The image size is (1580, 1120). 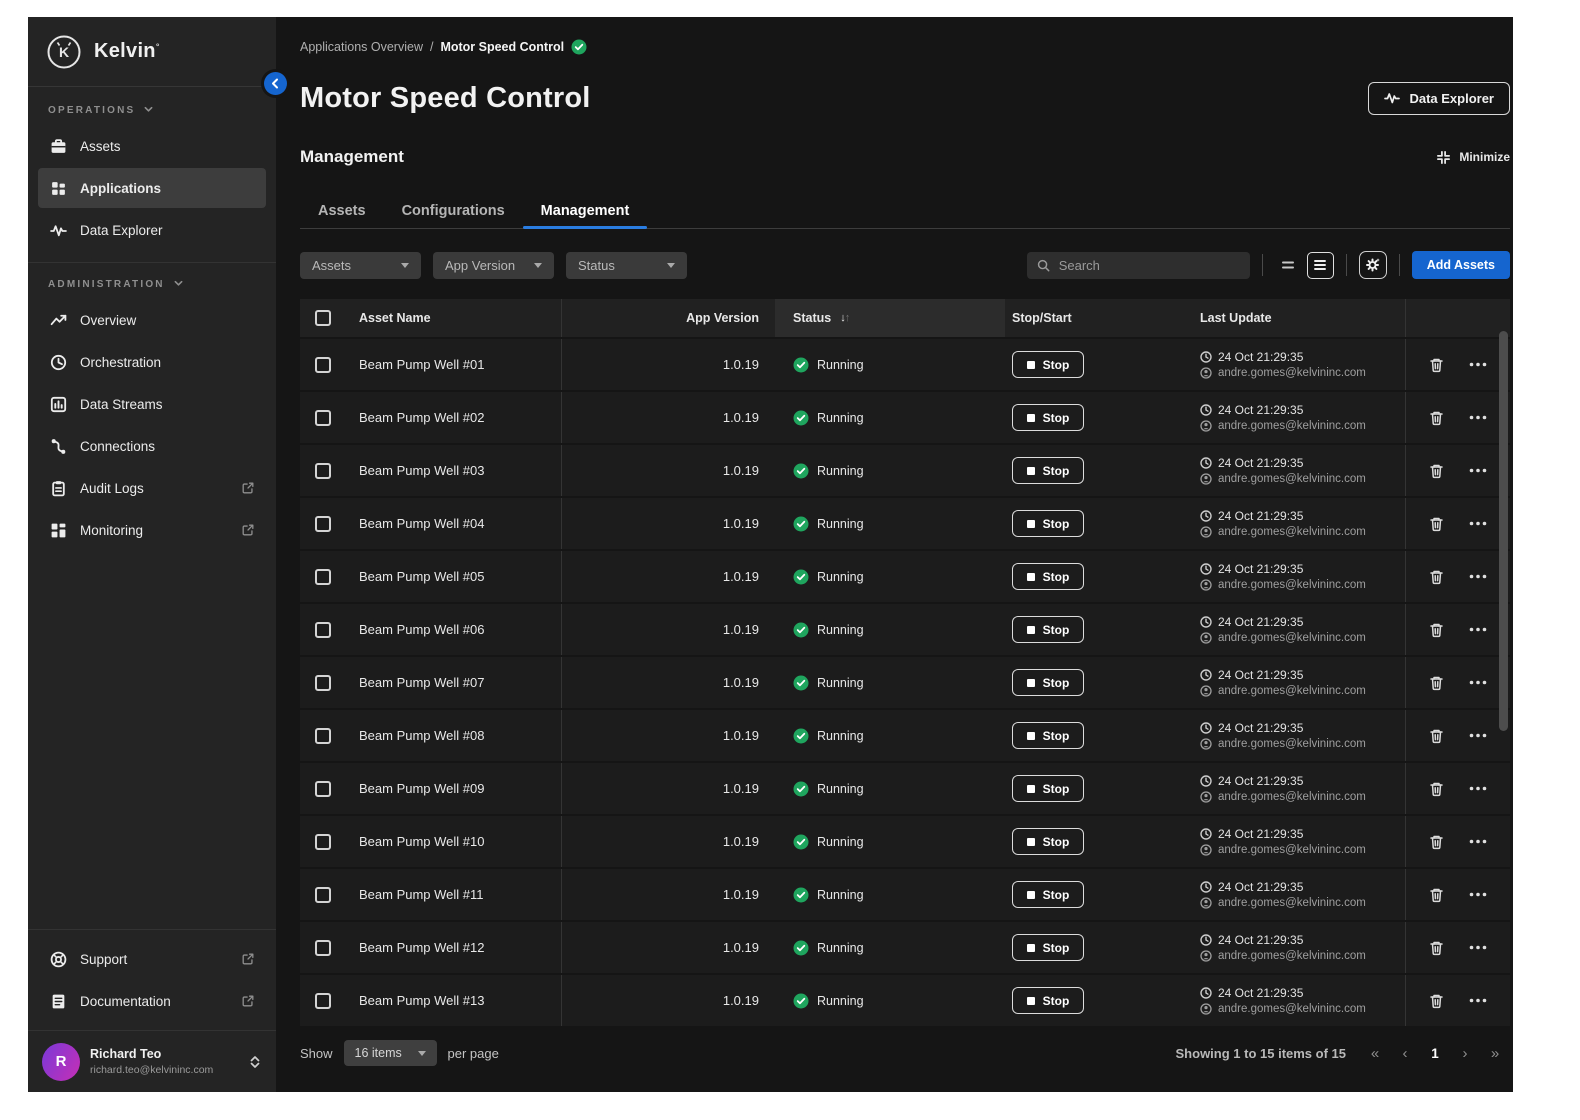 I want to click on first-page-button: «, so click(x=1375, y=1053).